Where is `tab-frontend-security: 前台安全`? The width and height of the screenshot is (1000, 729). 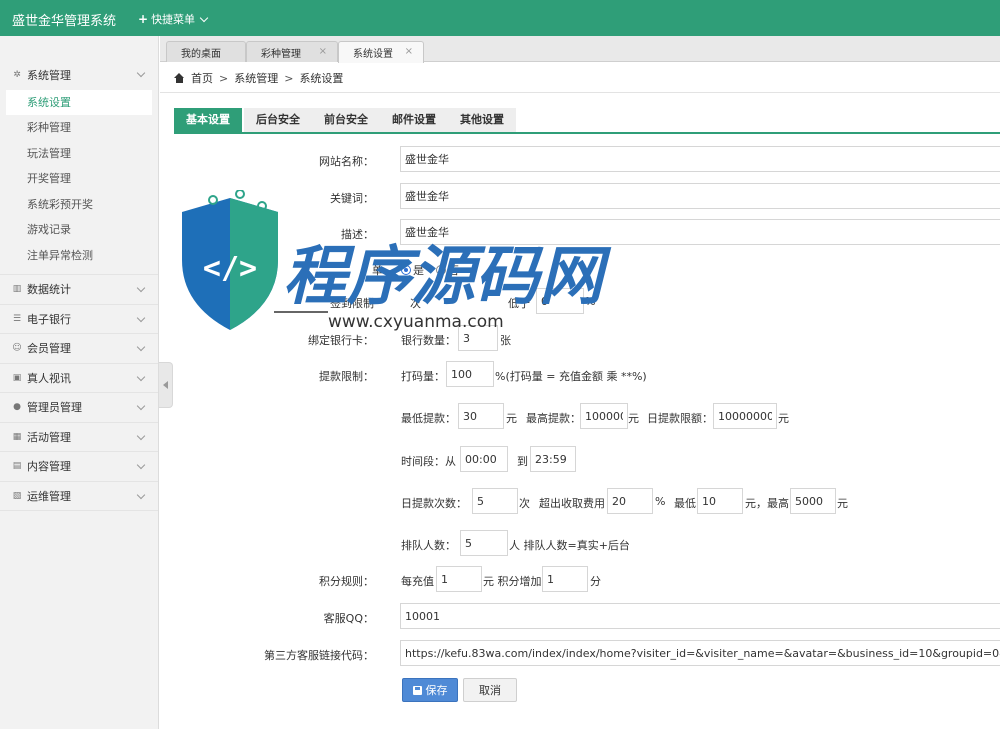 tab-frontend-security: 前台安全 is located at coordinates (346, 120).